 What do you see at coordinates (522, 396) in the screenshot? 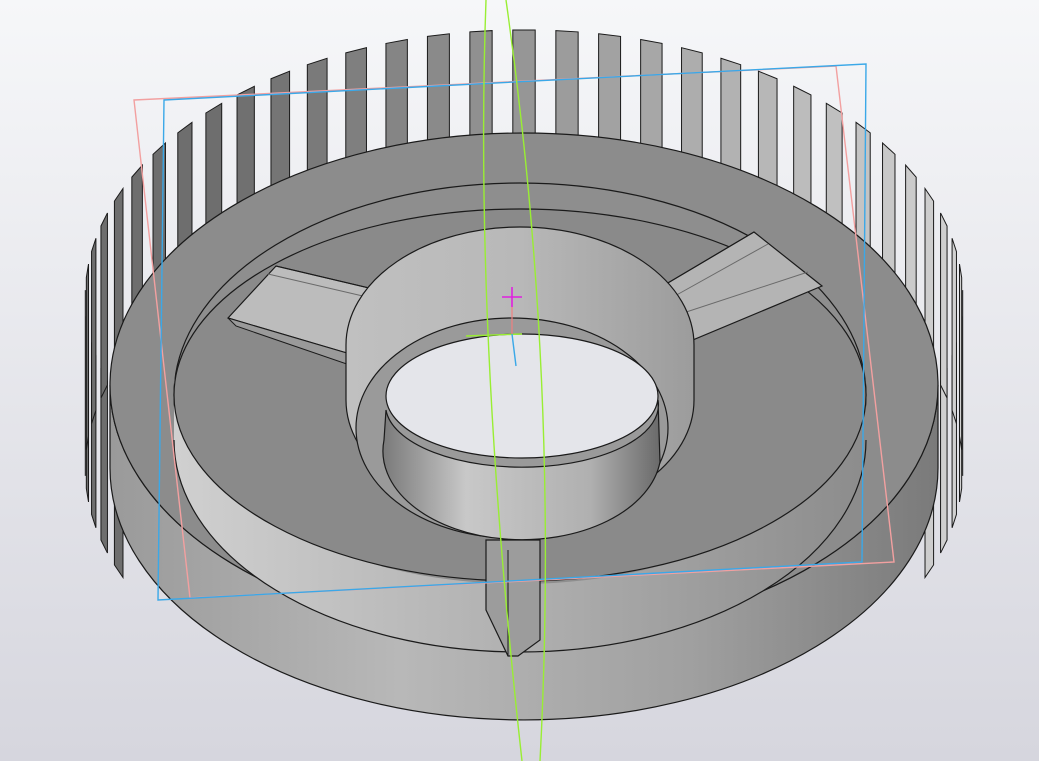
I see `bore-opening` at bounding box center [522, 396].